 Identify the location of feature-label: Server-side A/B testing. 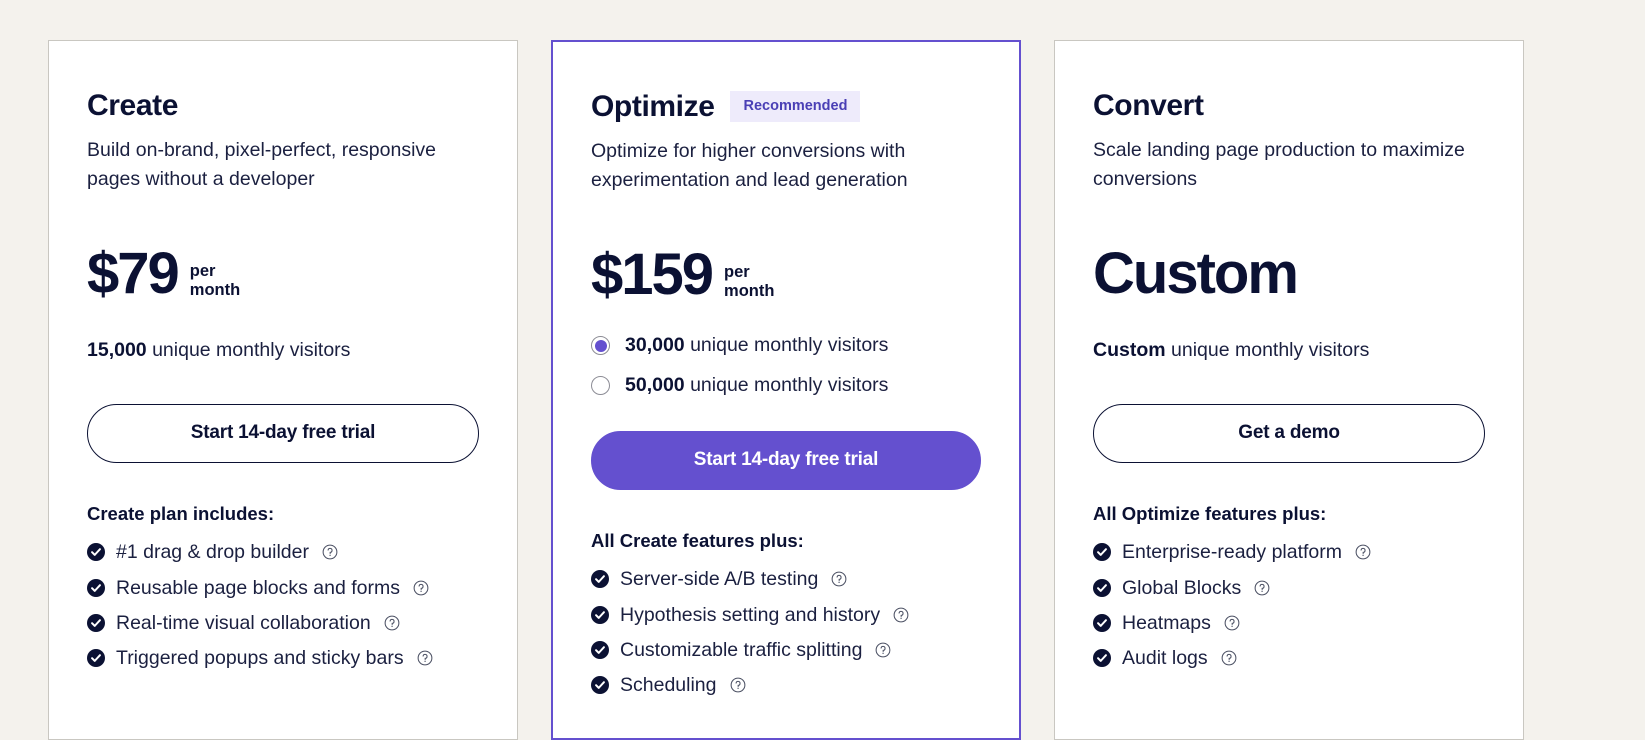
(719, 579).